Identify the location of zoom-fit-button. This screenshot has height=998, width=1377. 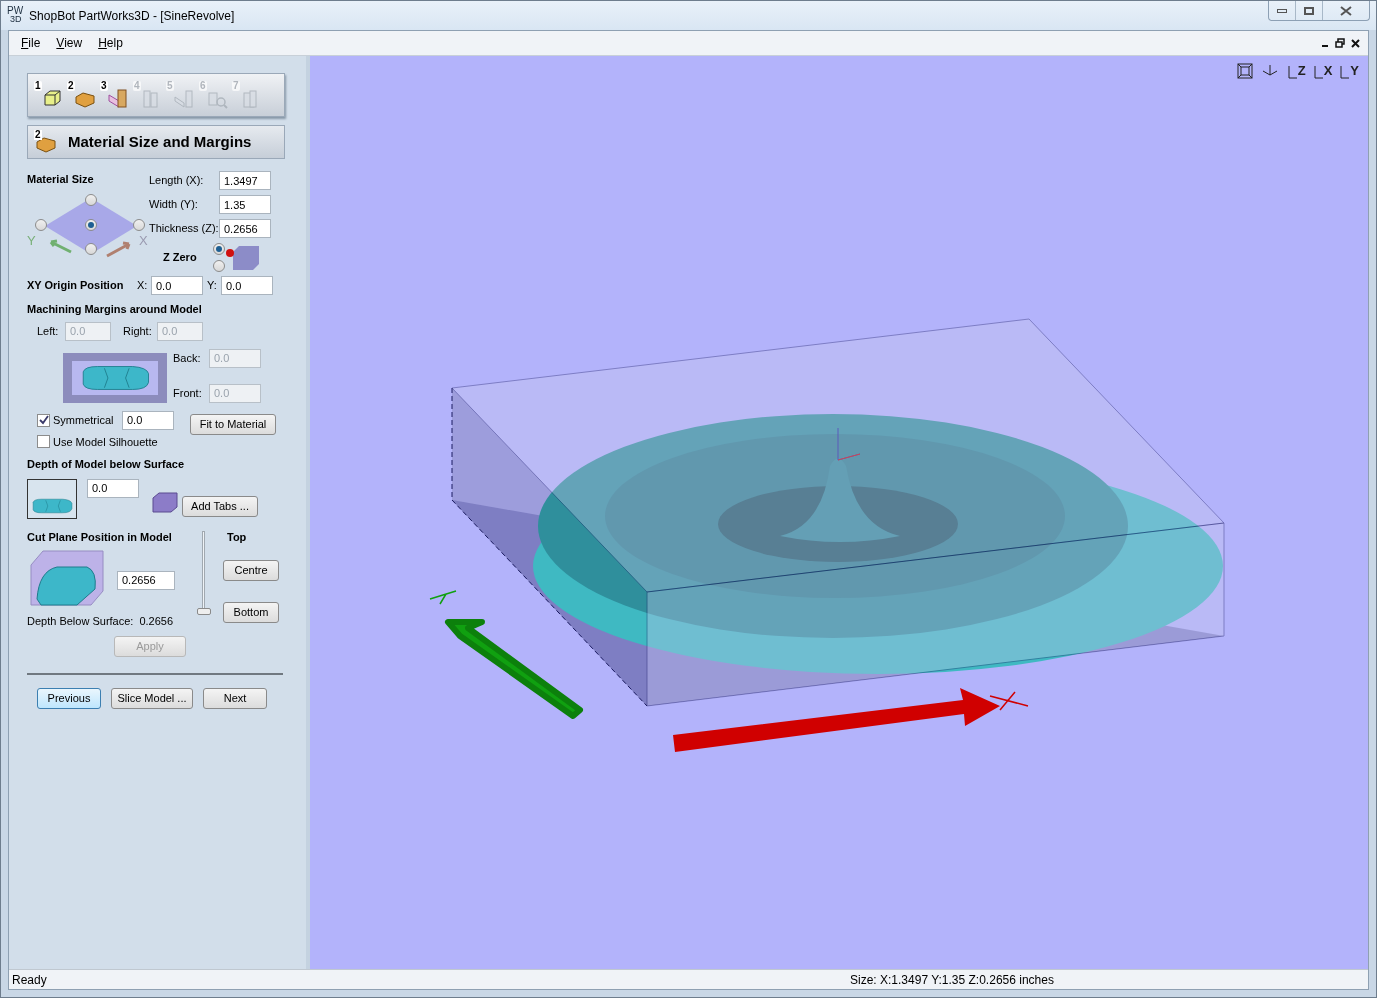
(1244, 71).